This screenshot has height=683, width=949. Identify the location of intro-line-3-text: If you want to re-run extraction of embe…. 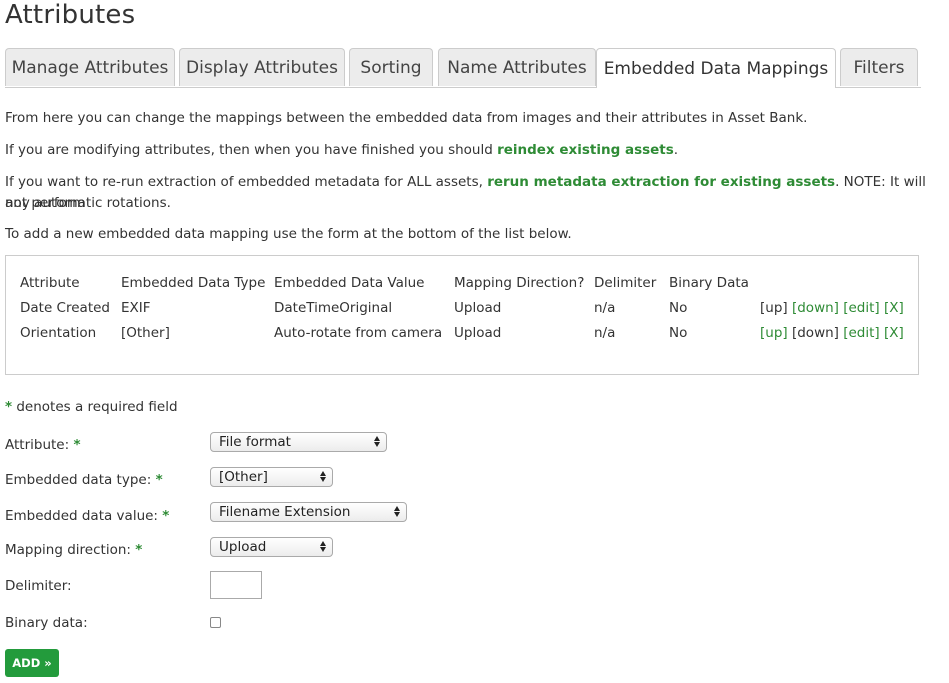
(246, 182).